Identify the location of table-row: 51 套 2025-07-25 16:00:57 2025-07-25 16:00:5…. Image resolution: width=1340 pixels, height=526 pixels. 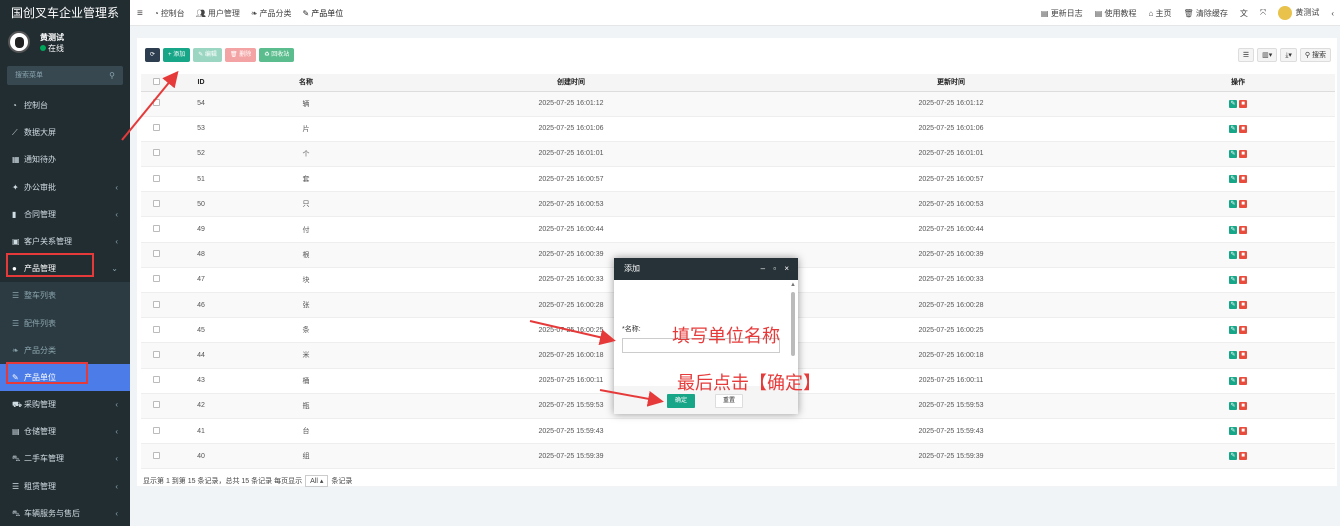
(738, 179).